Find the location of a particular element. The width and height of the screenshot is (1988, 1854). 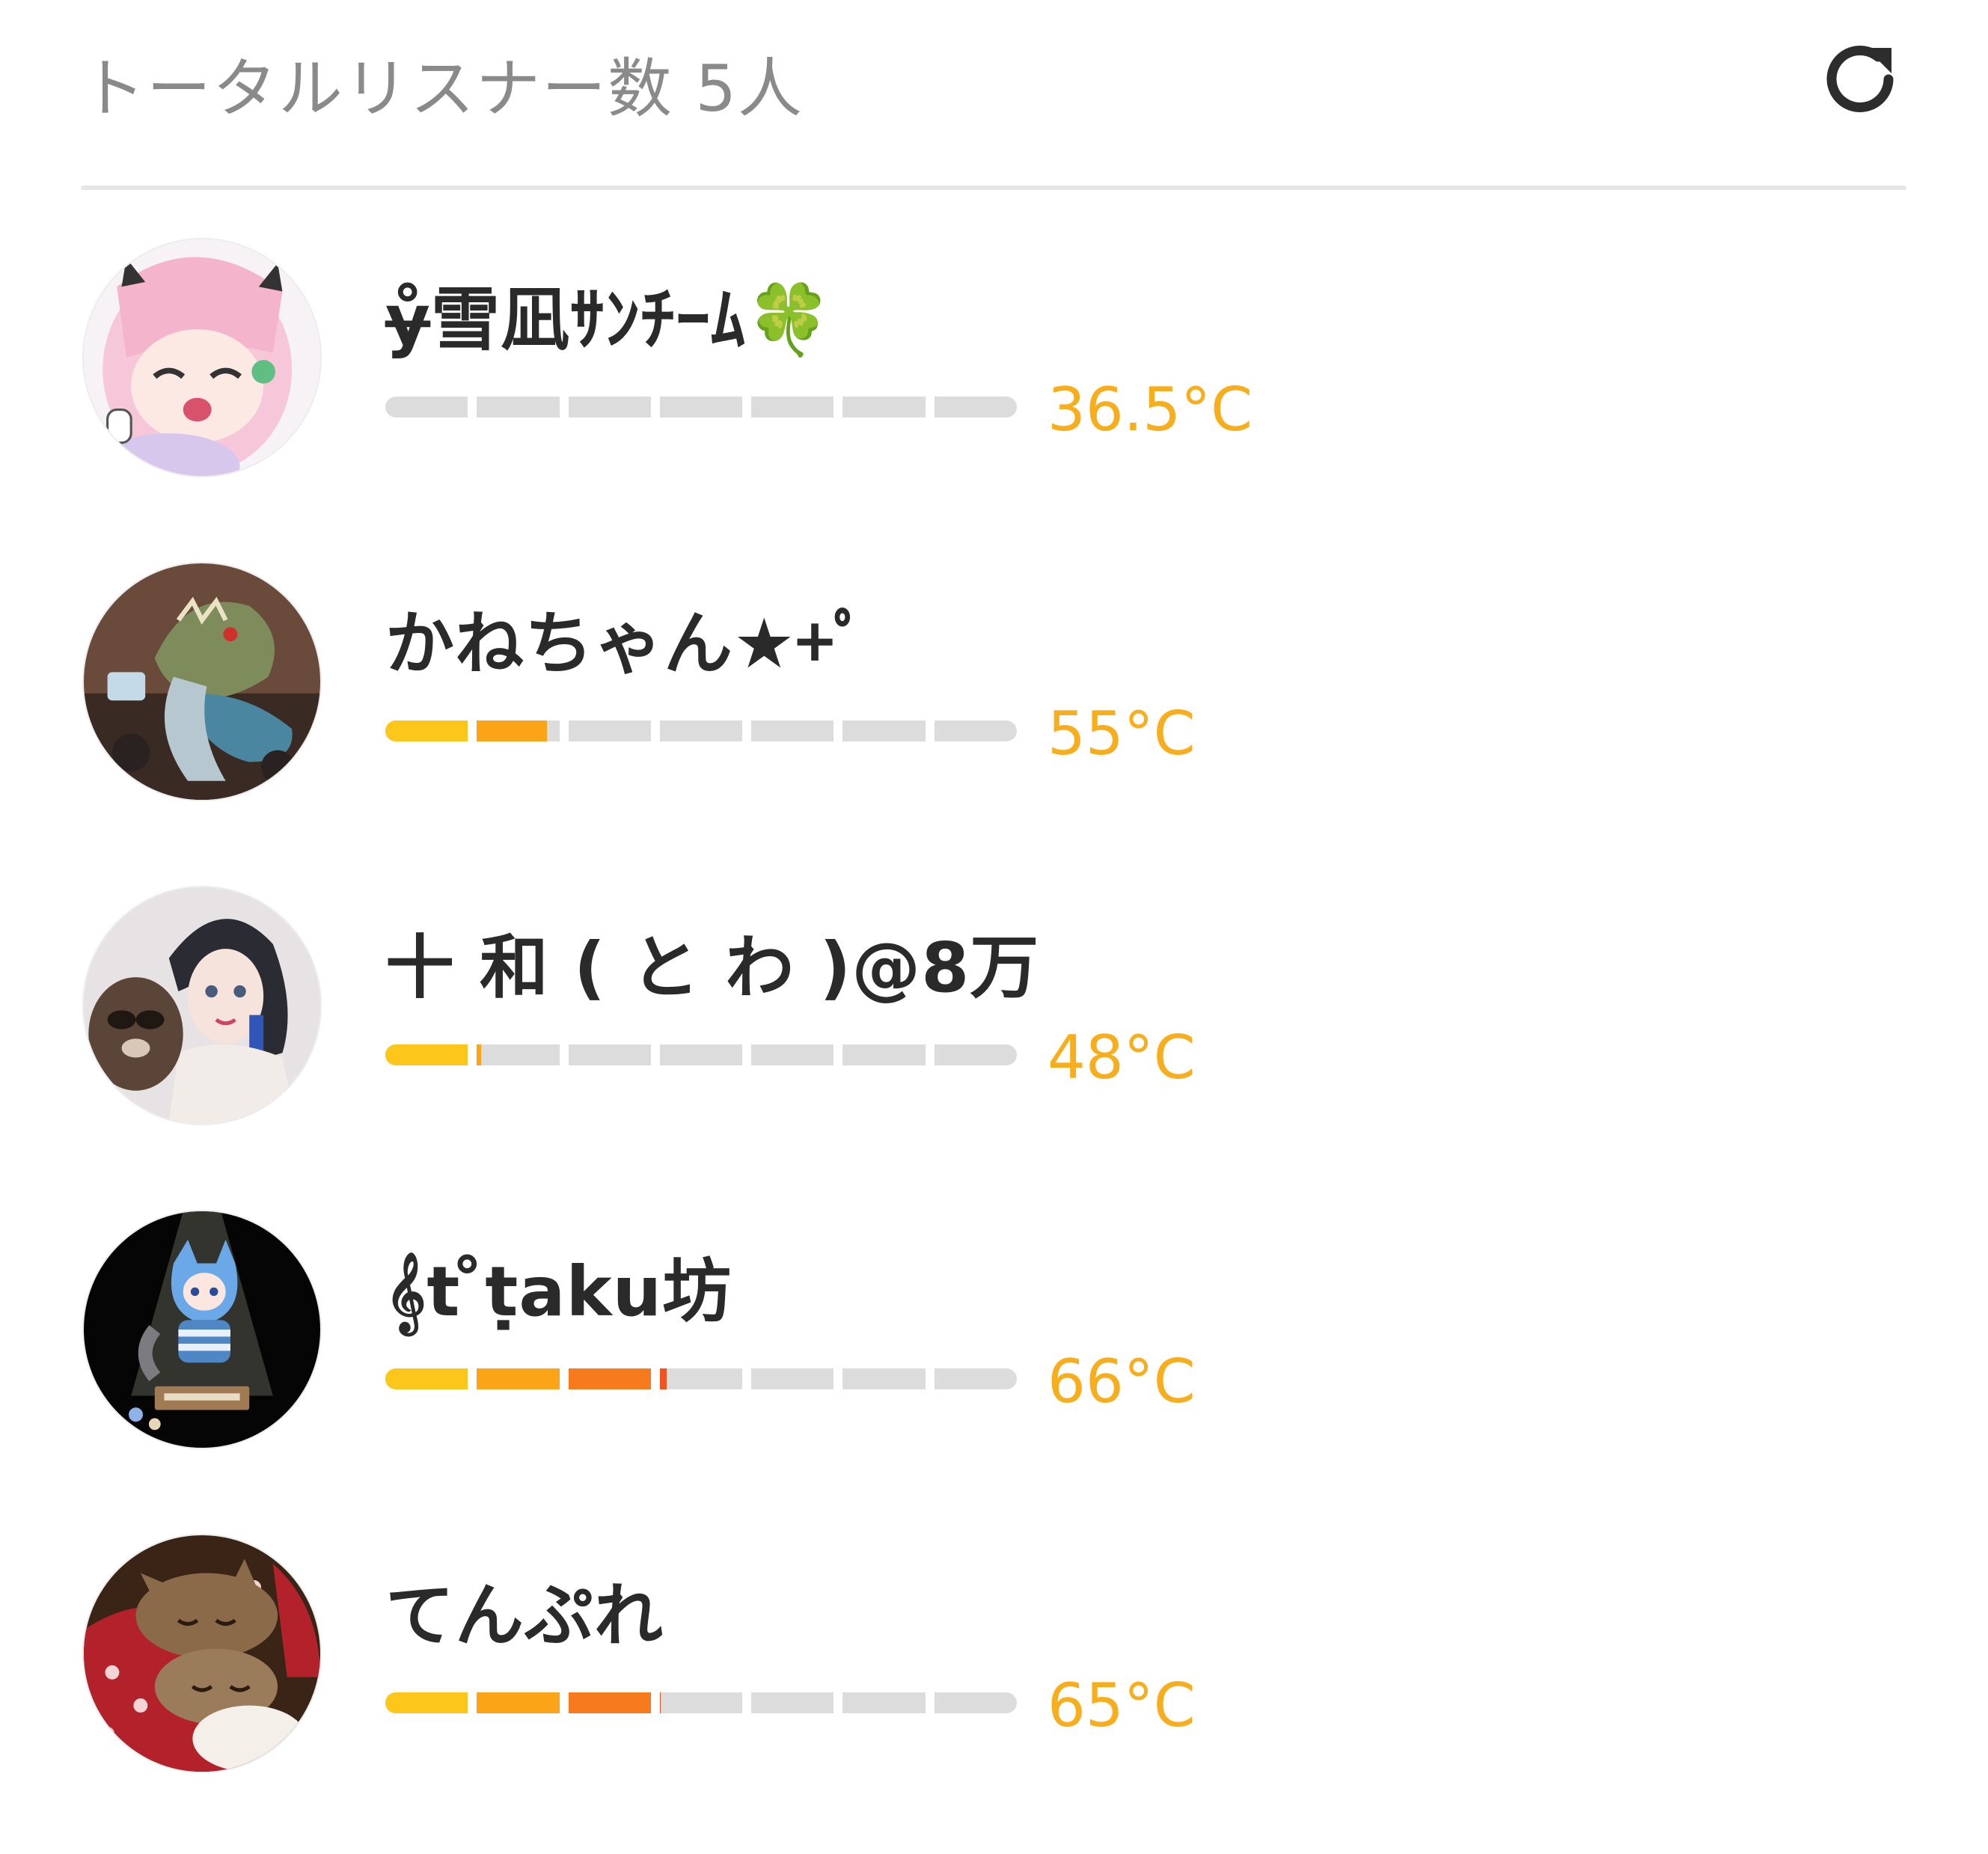

temperature-value: 36.5°C is located at coordinates (1150, 409).